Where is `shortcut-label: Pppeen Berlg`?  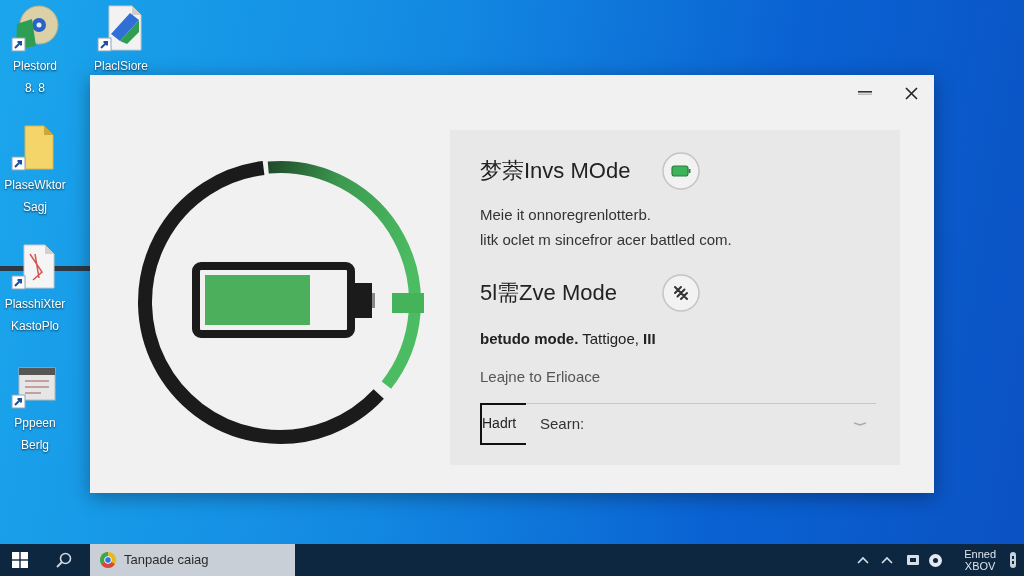 shortcut-label: Pppeen Berlg is located at coordinates (35, 434).